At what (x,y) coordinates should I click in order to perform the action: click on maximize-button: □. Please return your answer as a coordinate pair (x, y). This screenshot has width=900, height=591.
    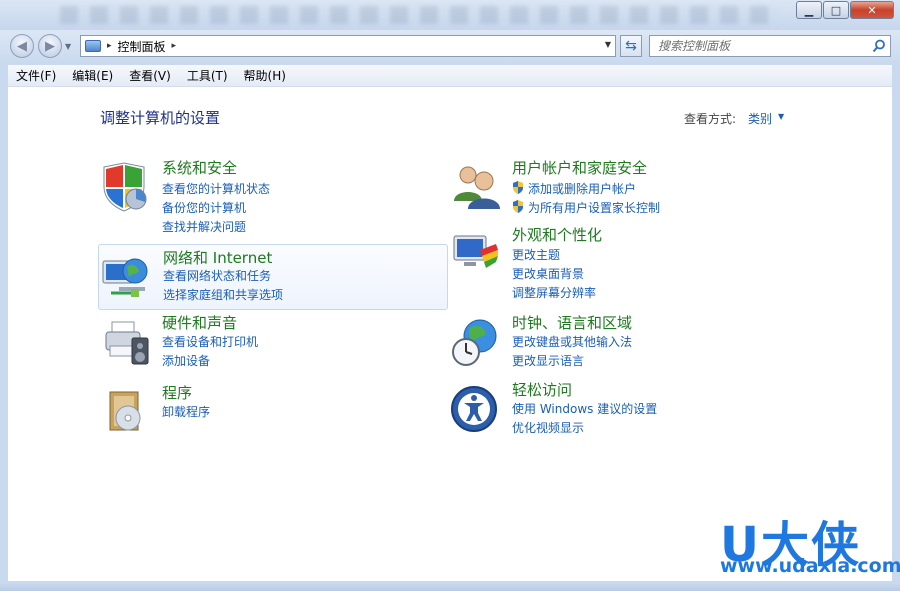
    Looking at the image, I should click on (836, 10).